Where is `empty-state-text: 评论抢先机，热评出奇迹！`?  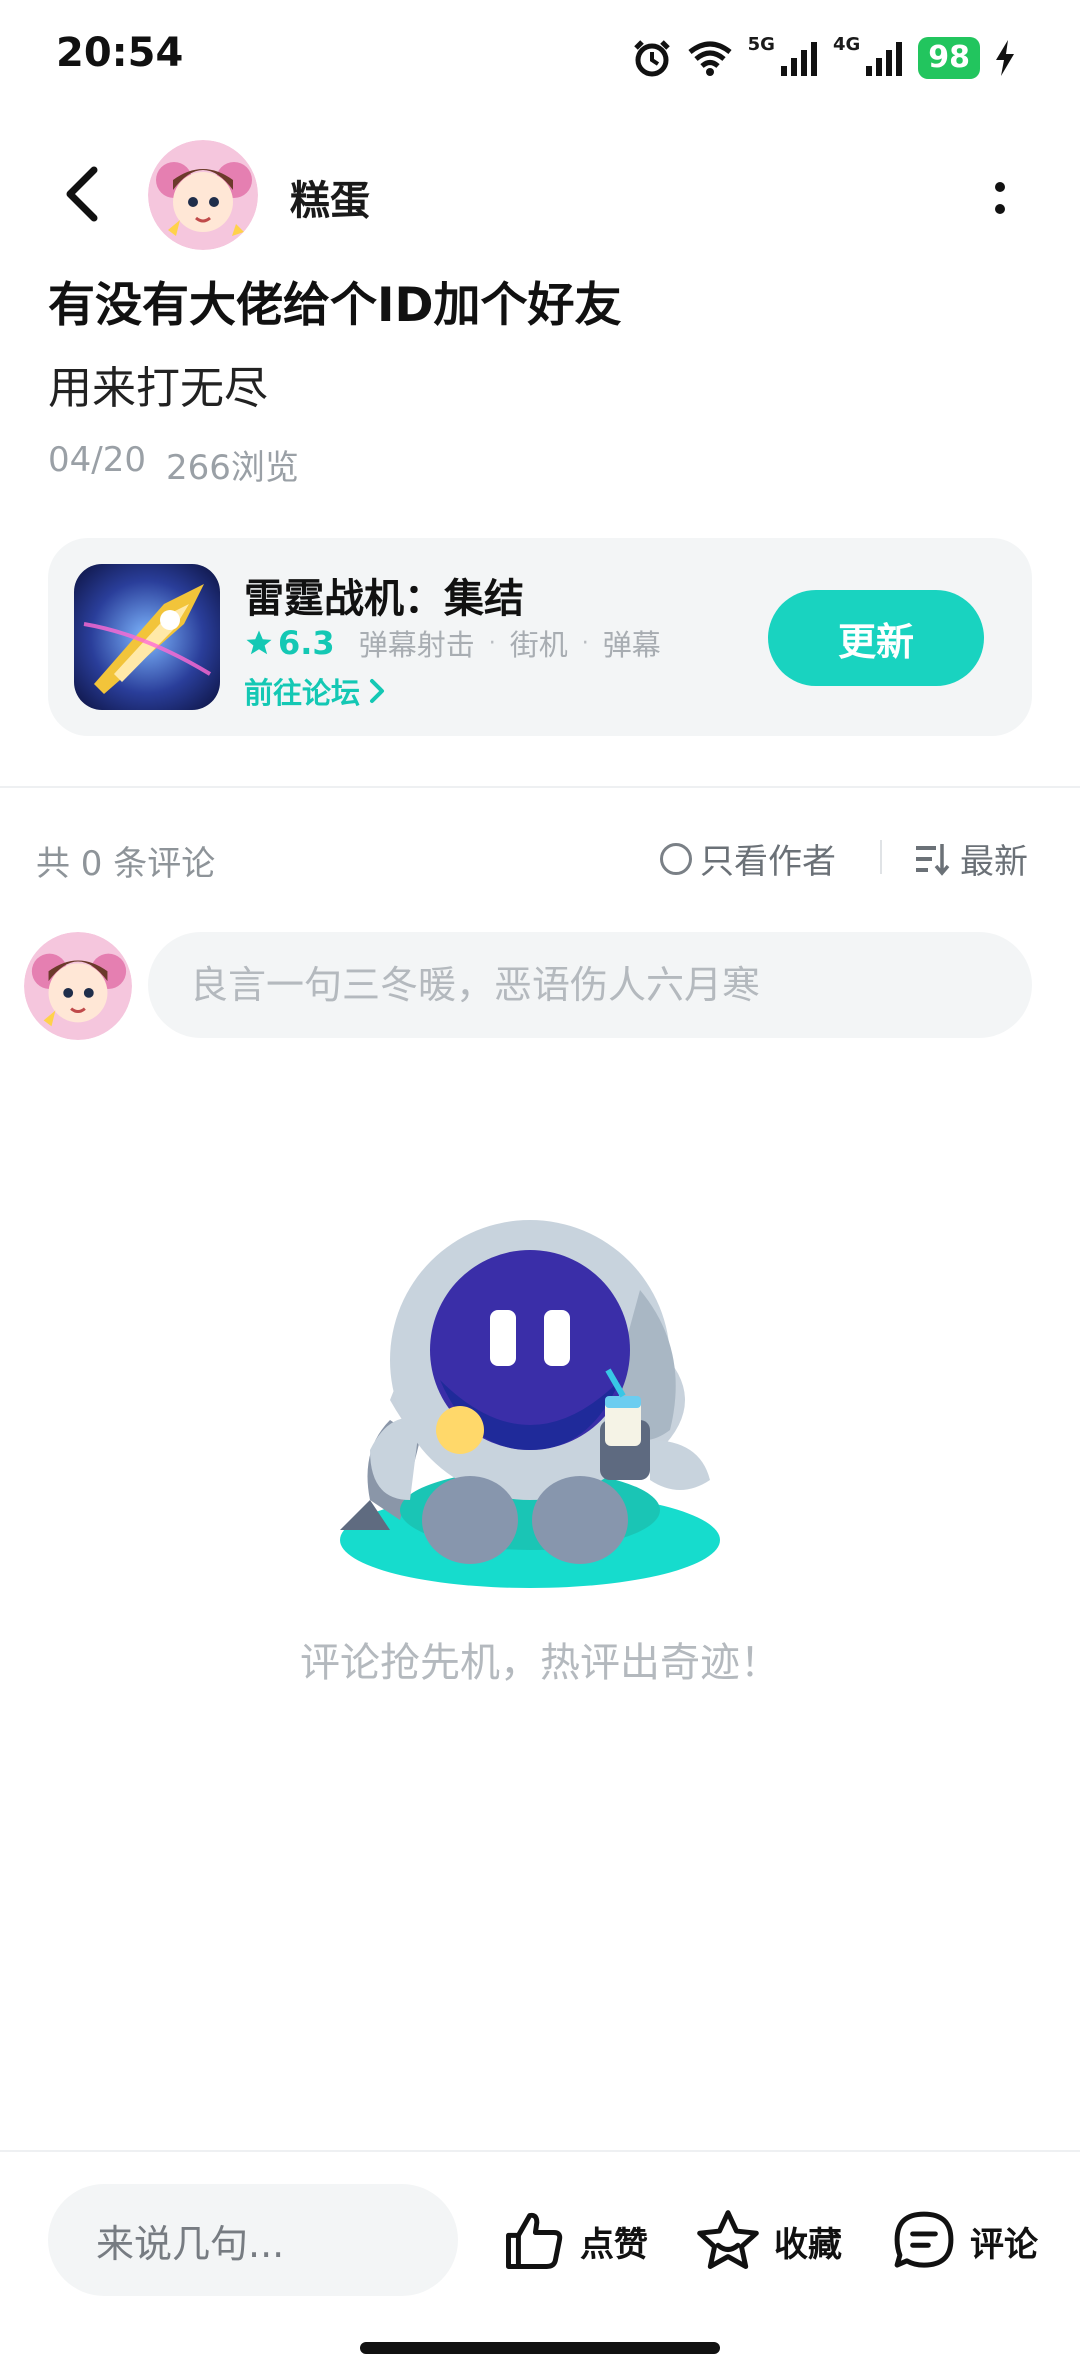
empty-state-text: 评论抢先机，热评出奇迹！ is located at coordinates (540, 1663).